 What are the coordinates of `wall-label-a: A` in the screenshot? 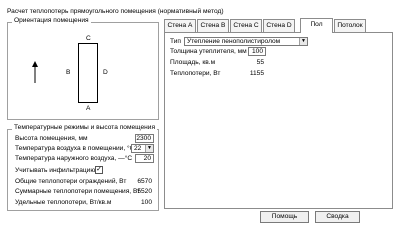 It's located at (88, 108).